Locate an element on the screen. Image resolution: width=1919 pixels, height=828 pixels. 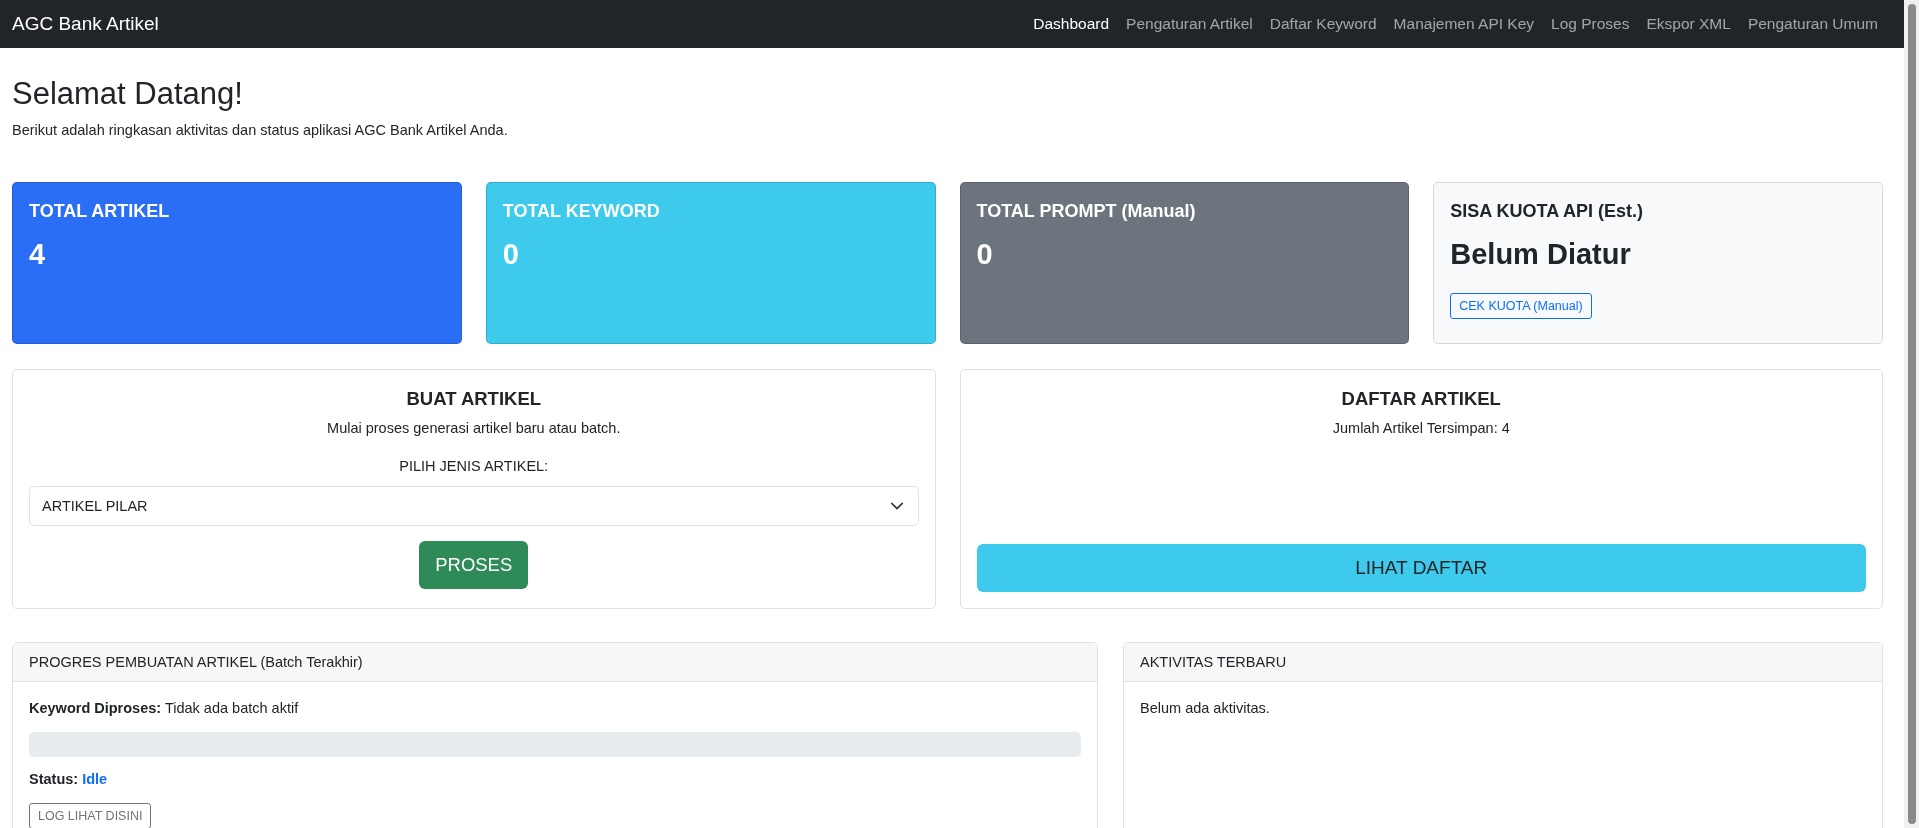
page-subtitle: Berikut adalah ringkasan aktivitas dan status aplikasi AGC Bank Artikel Anda. is located at coordinates (260, 130).